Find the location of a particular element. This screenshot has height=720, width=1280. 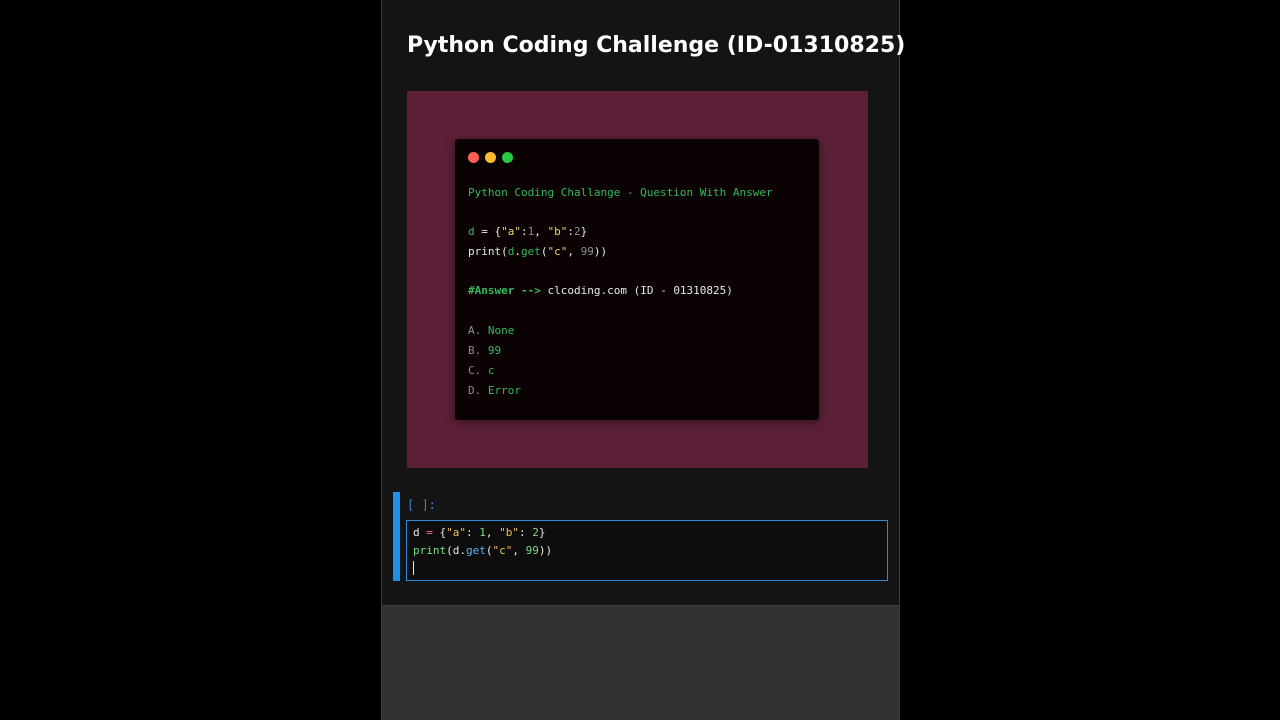

active-cell-indicator is located at coordinates (396, 536).